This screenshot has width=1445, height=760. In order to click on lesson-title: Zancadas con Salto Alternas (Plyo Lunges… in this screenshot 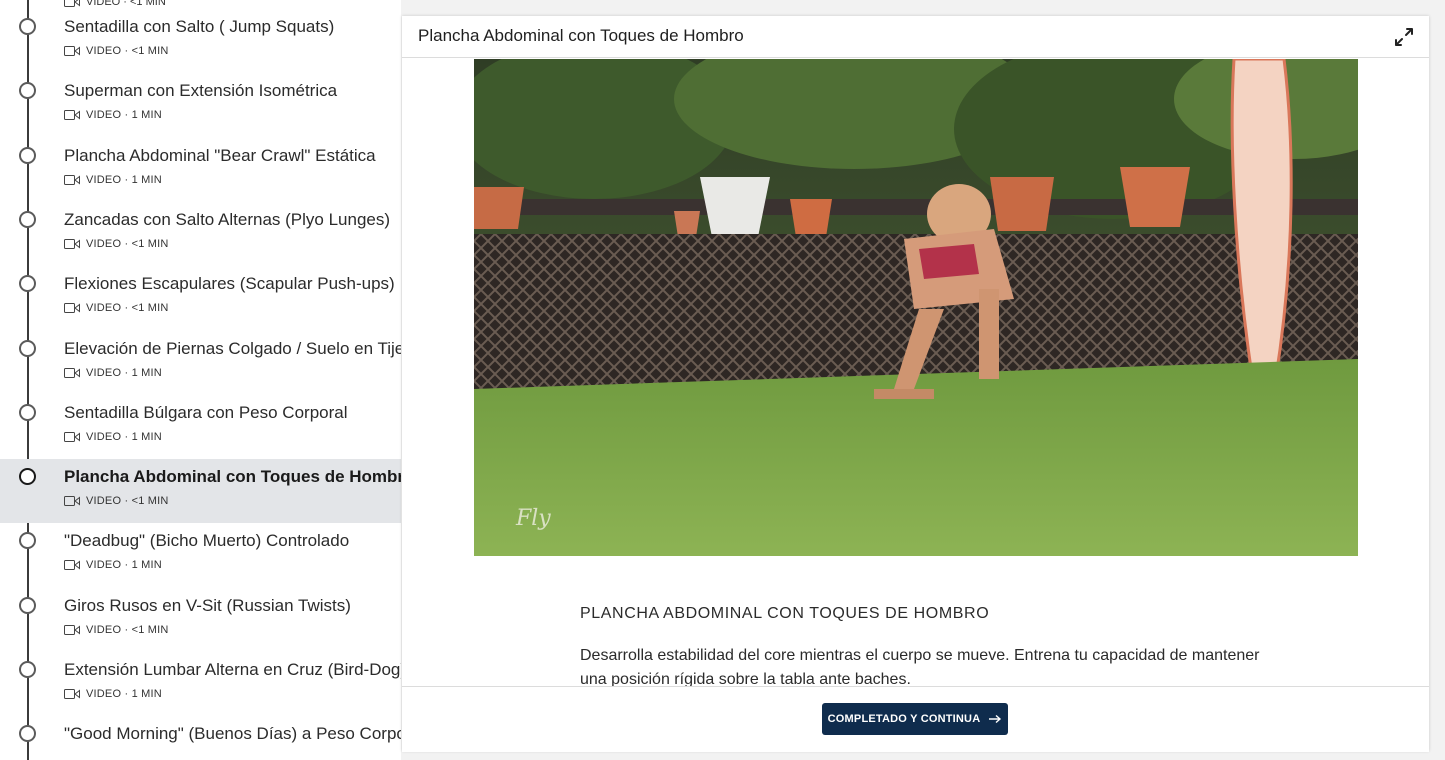, I will do `click(227, 219)`.